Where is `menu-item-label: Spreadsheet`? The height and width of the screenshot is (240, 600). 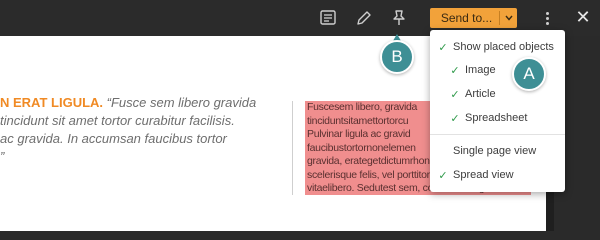
menu-item-label: Spreadsheet is located at coordinates (496, 118).